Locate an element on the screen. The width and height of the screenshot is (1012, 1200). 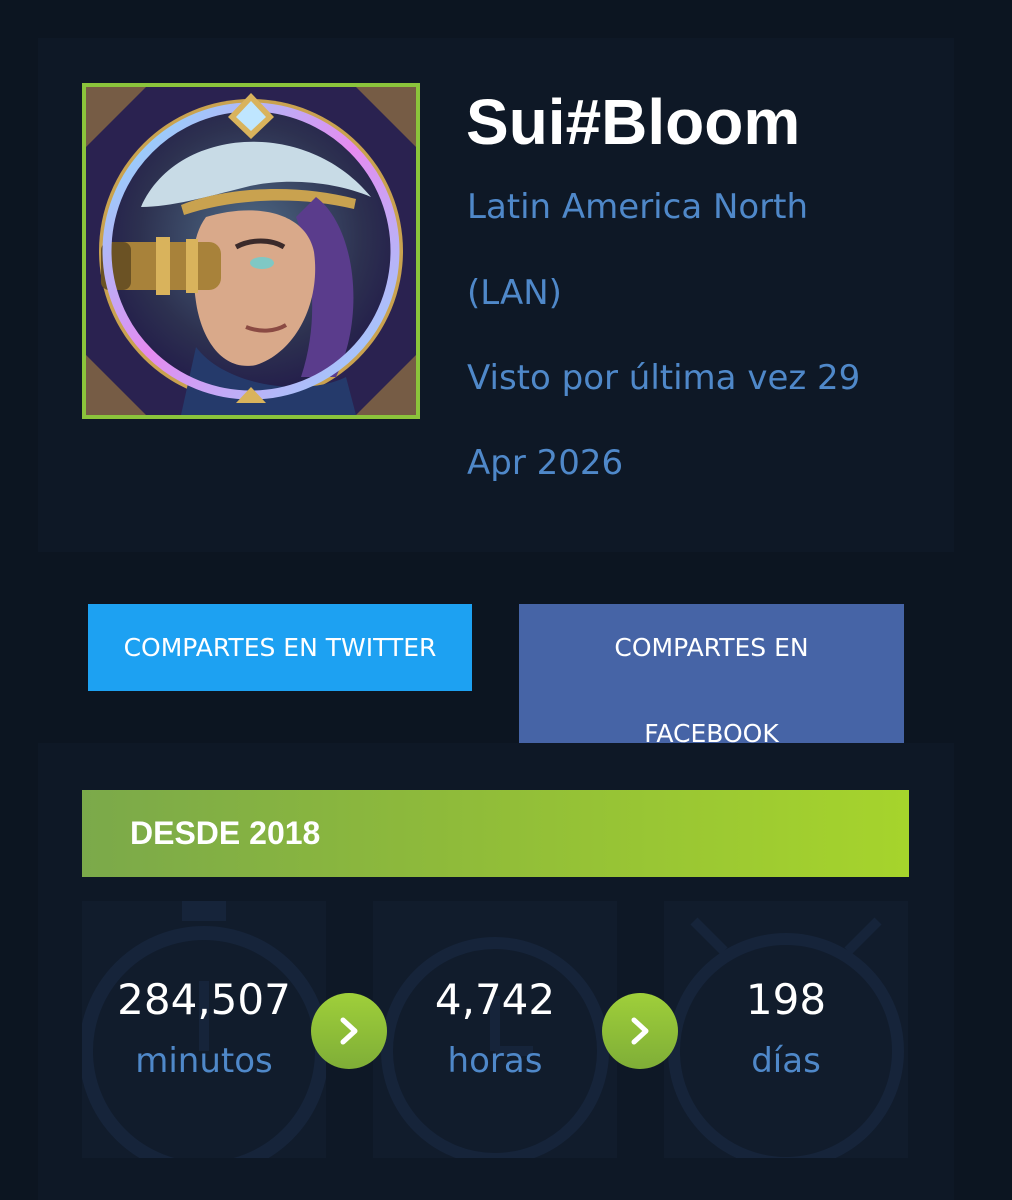
stopwatch-icon is located at coordinates (204, 1029).